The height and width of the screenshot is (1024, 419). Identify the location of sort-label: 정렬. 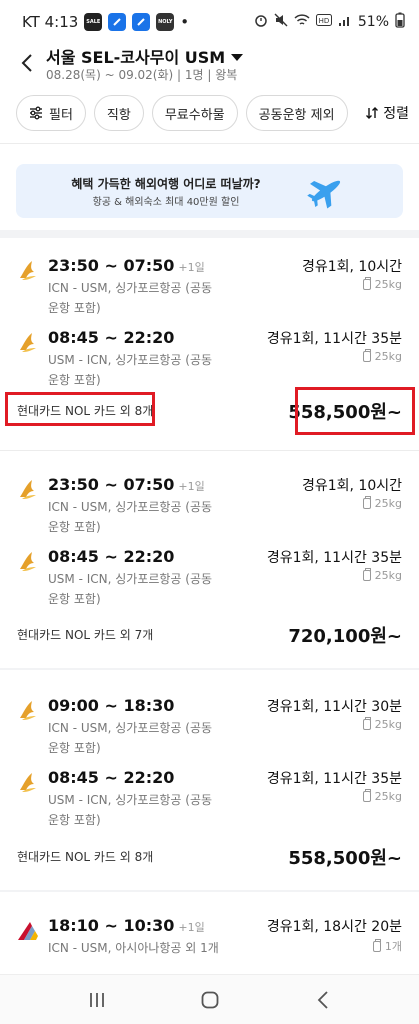
(396, 114).